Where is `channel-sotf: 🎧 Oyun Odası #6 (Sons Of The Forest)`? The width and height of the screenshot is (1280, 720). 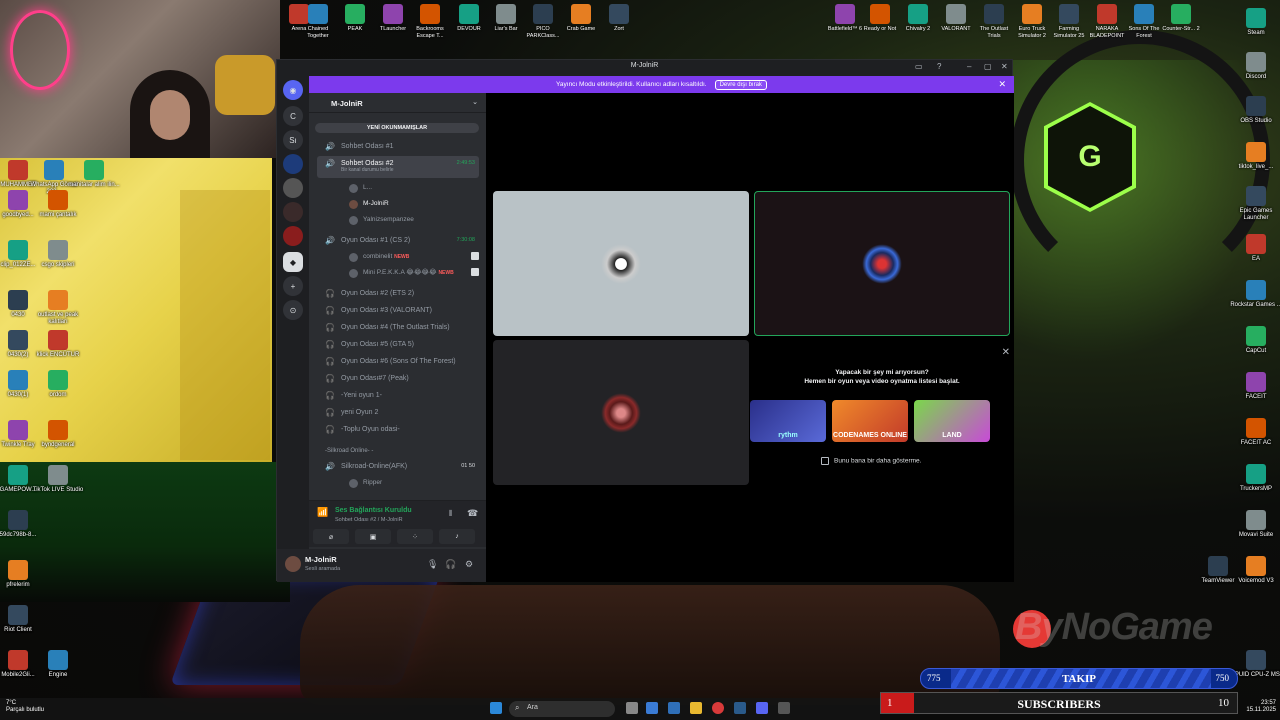
channel-sotf: 🎧 Oyun Odası #6 (Sons Of The Forest) is located at coordinates (398, 361).